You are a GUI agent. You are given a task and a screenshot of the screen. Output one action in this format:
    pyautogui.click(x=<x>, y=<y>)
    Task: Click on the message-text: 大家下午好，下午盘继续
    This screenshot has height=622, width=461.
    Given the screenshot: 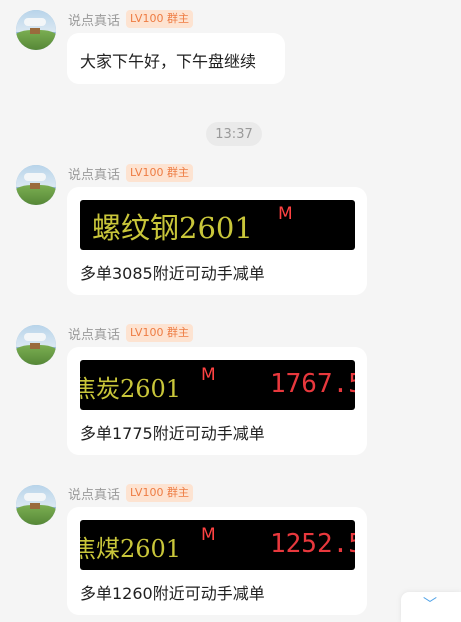 What is the action you would take?
    pyautogui.click(x=168, y=61)
    